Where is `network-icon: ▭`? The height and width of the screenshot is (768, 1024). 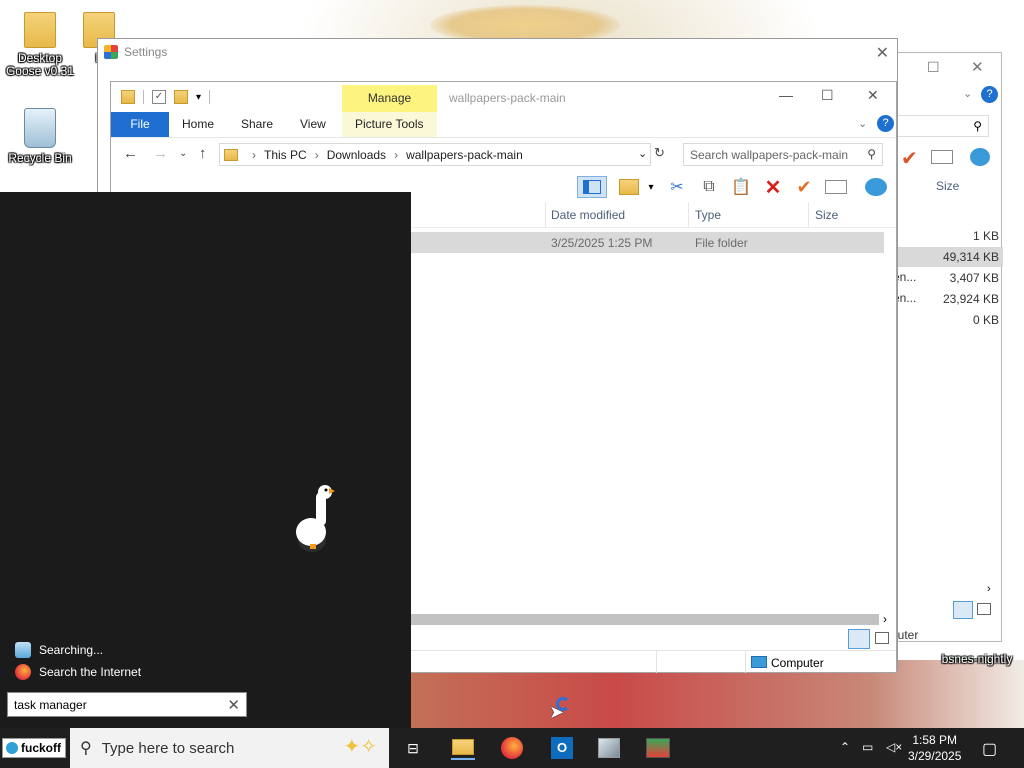
network-icon: ▭ is located at coordinates (867, 747).